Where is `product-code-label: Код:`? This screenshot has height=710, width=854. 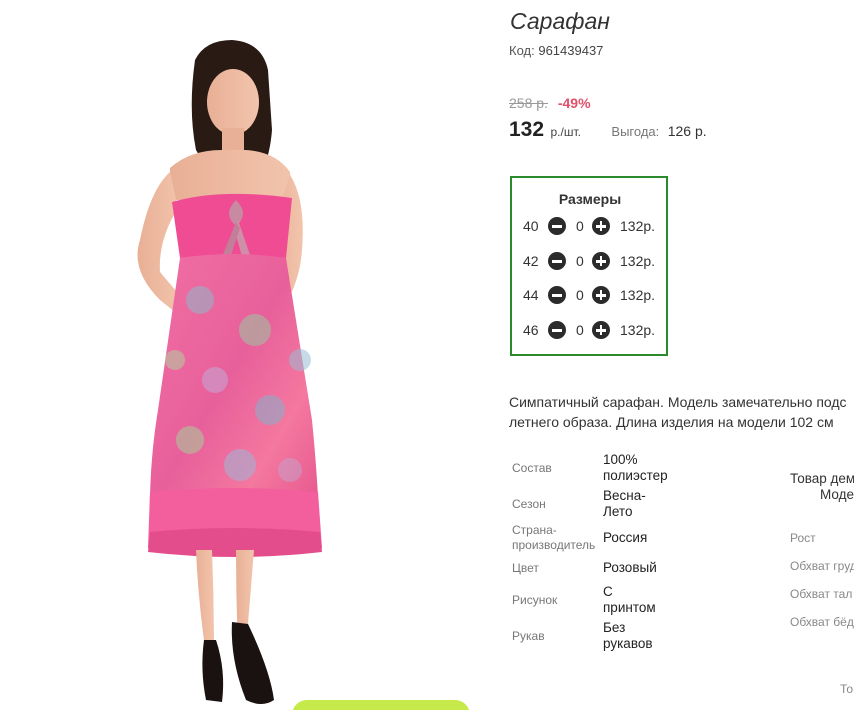 product-code-label: Код: is located at coordinates (522, 50).